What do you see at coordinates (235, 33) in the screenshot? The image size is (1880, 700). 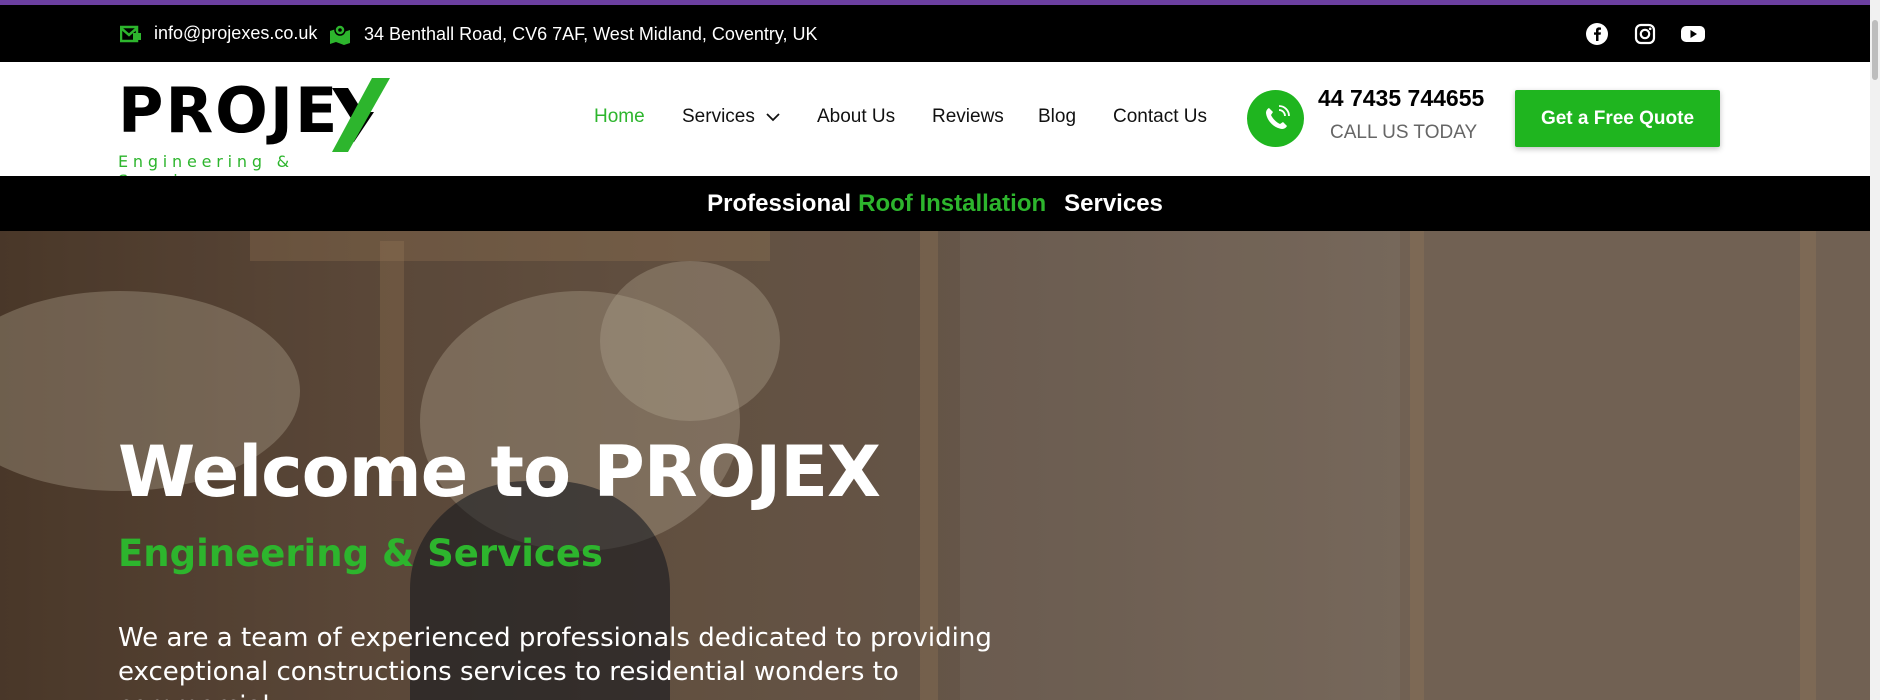 I see `email-text: info@projexes.co.uk` at bounding box center [235, 33].